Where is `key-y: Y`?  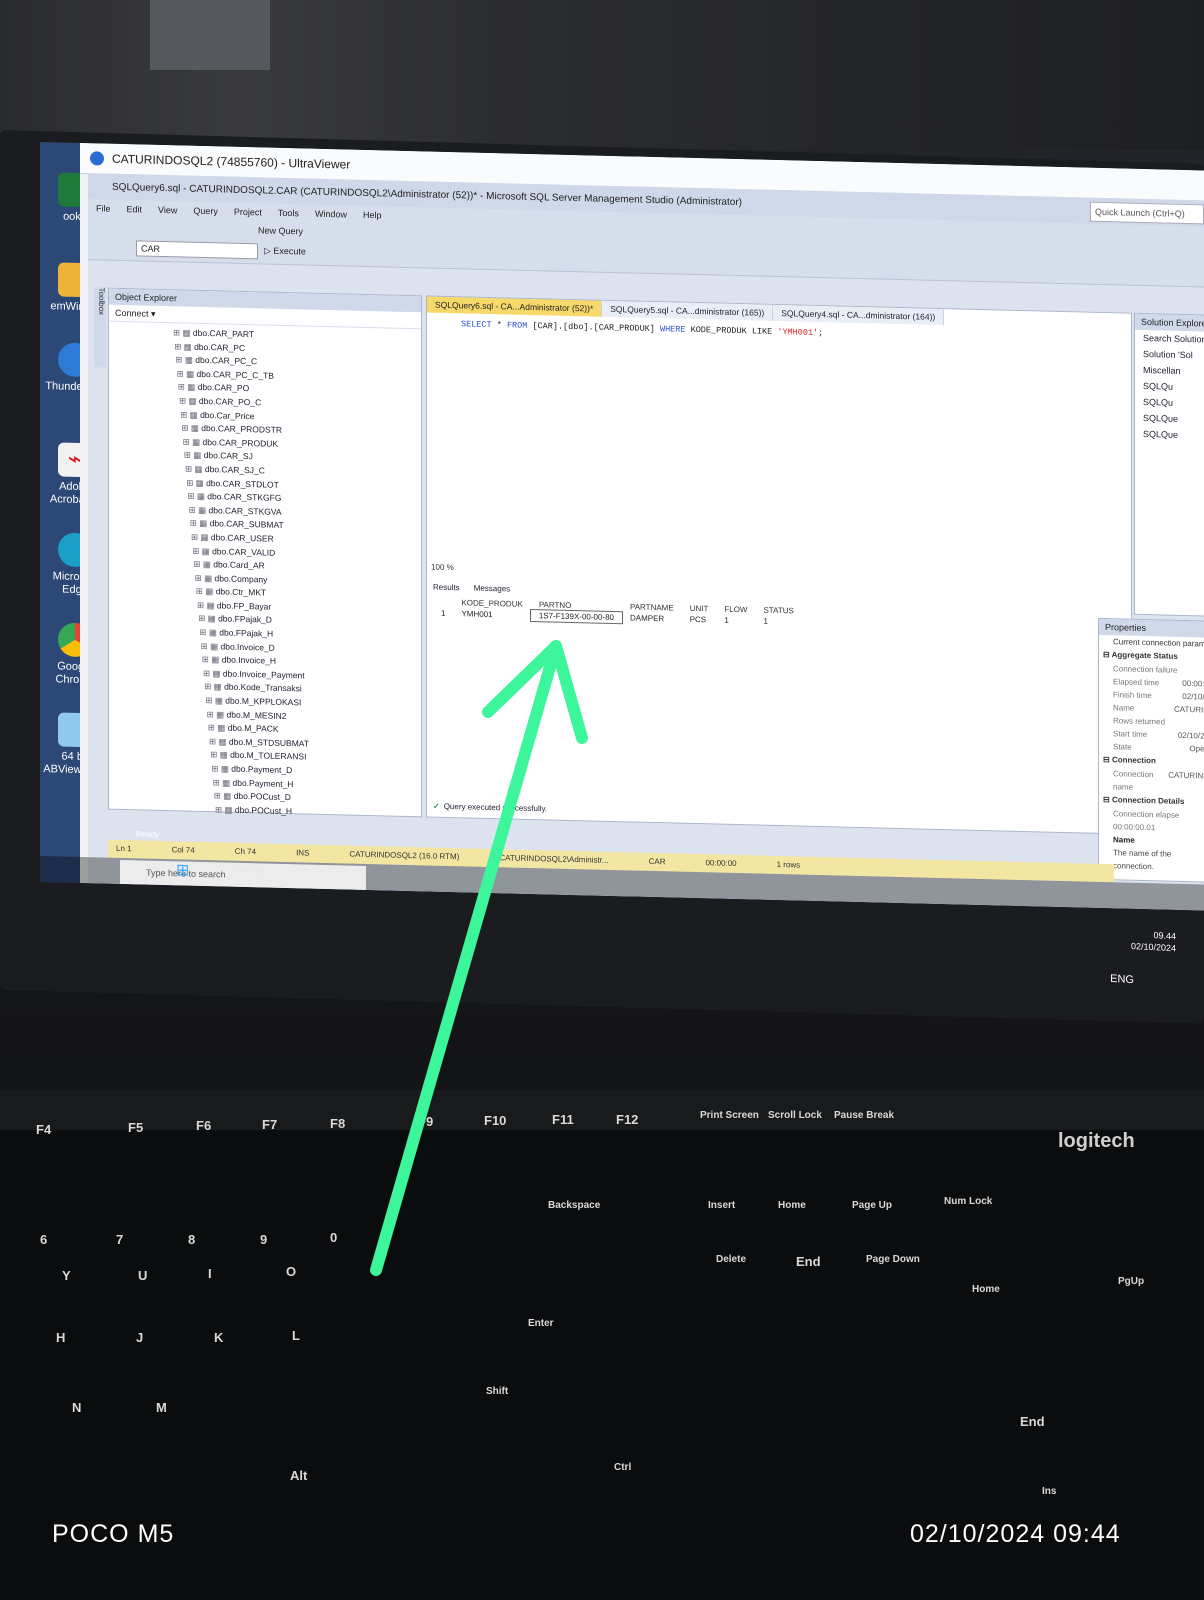
key-y: Y is located at coordinates (66, 1275).